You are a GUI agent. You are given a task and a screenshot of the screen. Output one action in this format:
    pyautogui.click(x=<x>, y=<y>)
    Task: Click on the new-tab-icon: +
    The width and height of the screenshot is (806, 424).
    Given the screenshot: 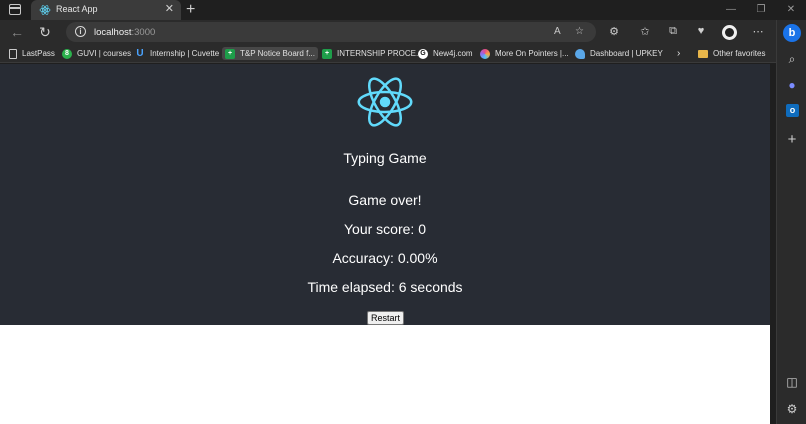 What is the action you would take?
    pyautogui.click(x=190, y=10)
    